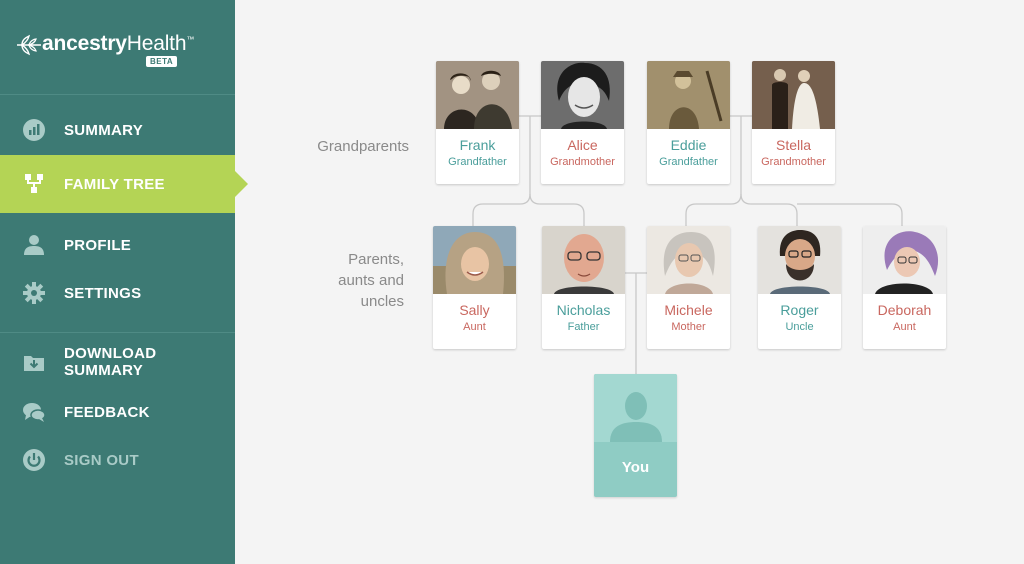 Image resolution: width=1024 pixels, height=564 pixels. I want to click on photo-michele, so click(688, 260).